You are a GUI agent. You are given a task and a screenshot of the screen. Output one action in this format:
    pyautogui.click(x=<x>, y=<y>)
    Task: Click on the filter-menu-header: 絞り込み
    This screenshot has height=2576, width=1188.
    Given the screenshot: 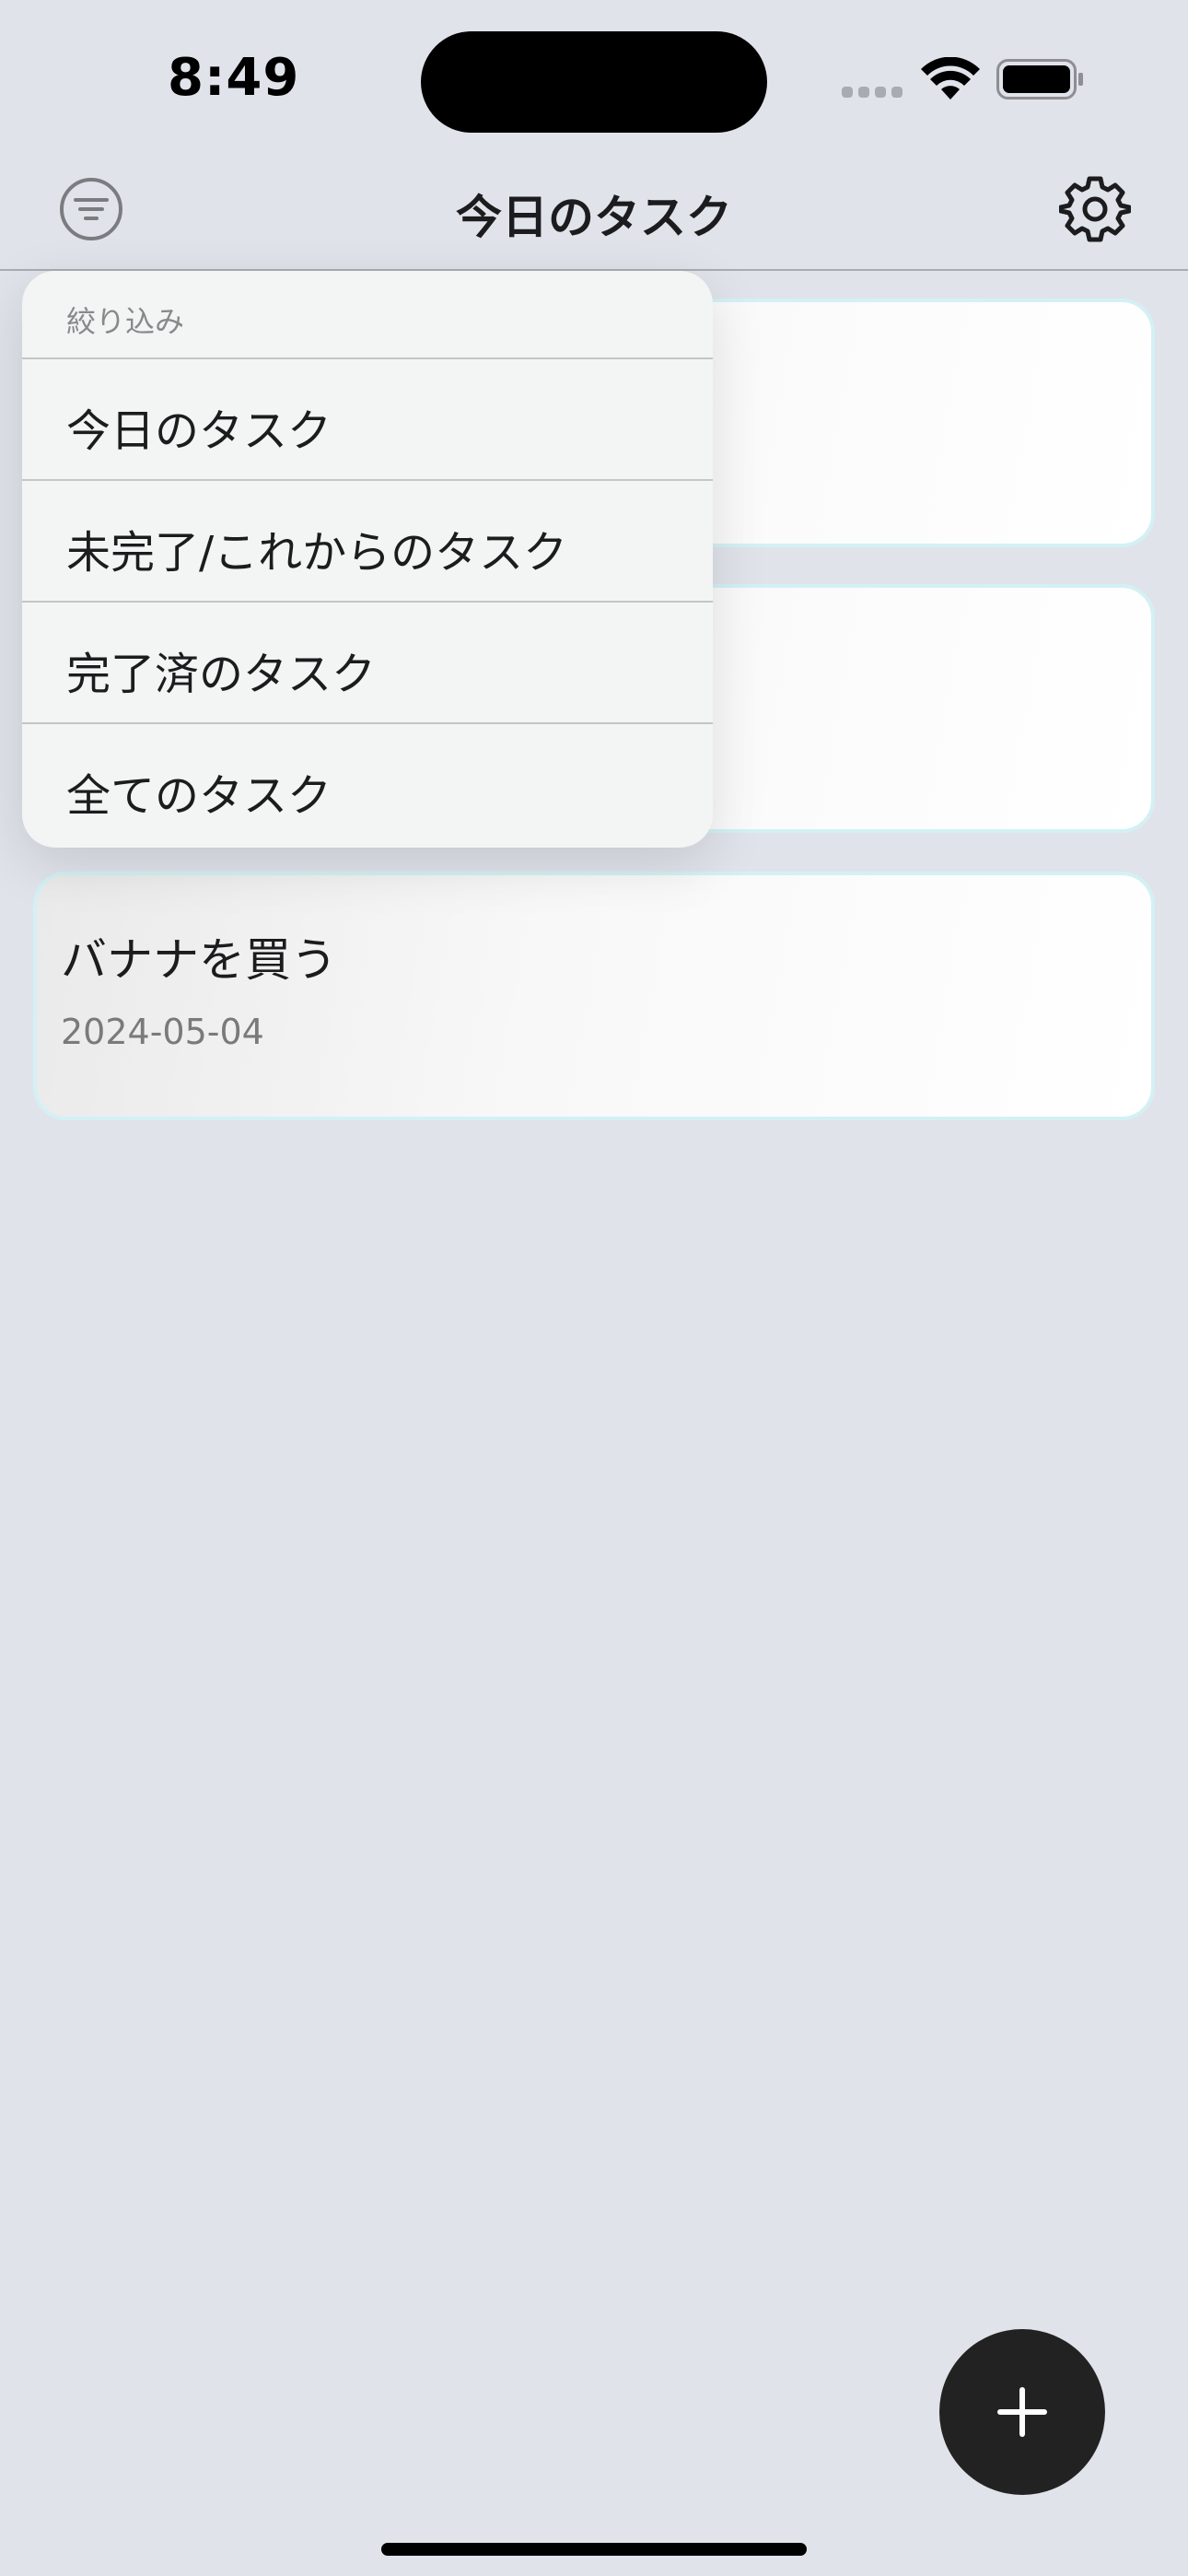 What is the action you would take?
    pyautogui.click(x=367, y=315)
    